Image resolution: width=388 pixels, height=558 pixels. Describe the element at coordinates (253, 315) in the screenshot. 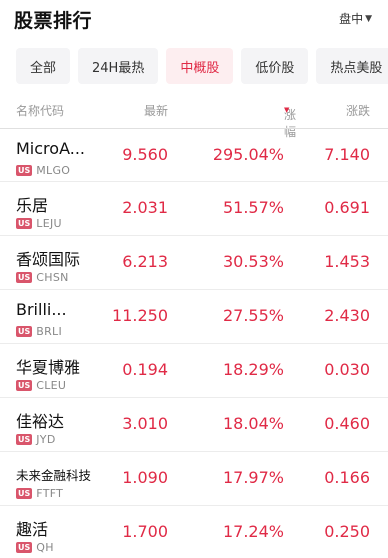

I see `stock-change-percent: 27.55%` at that location.